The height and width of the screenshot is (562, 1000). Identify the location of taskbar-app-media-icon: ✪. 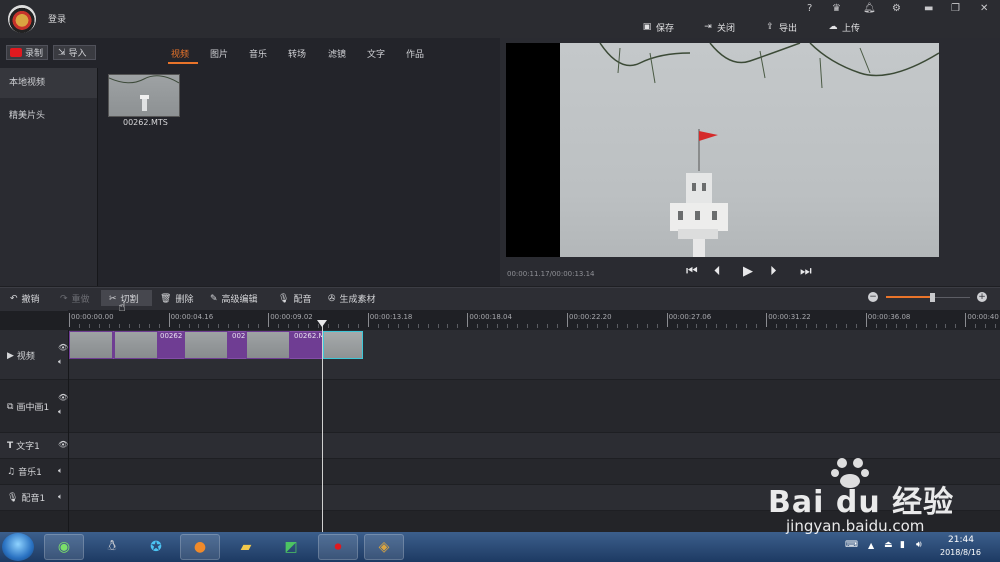
(156, 547).